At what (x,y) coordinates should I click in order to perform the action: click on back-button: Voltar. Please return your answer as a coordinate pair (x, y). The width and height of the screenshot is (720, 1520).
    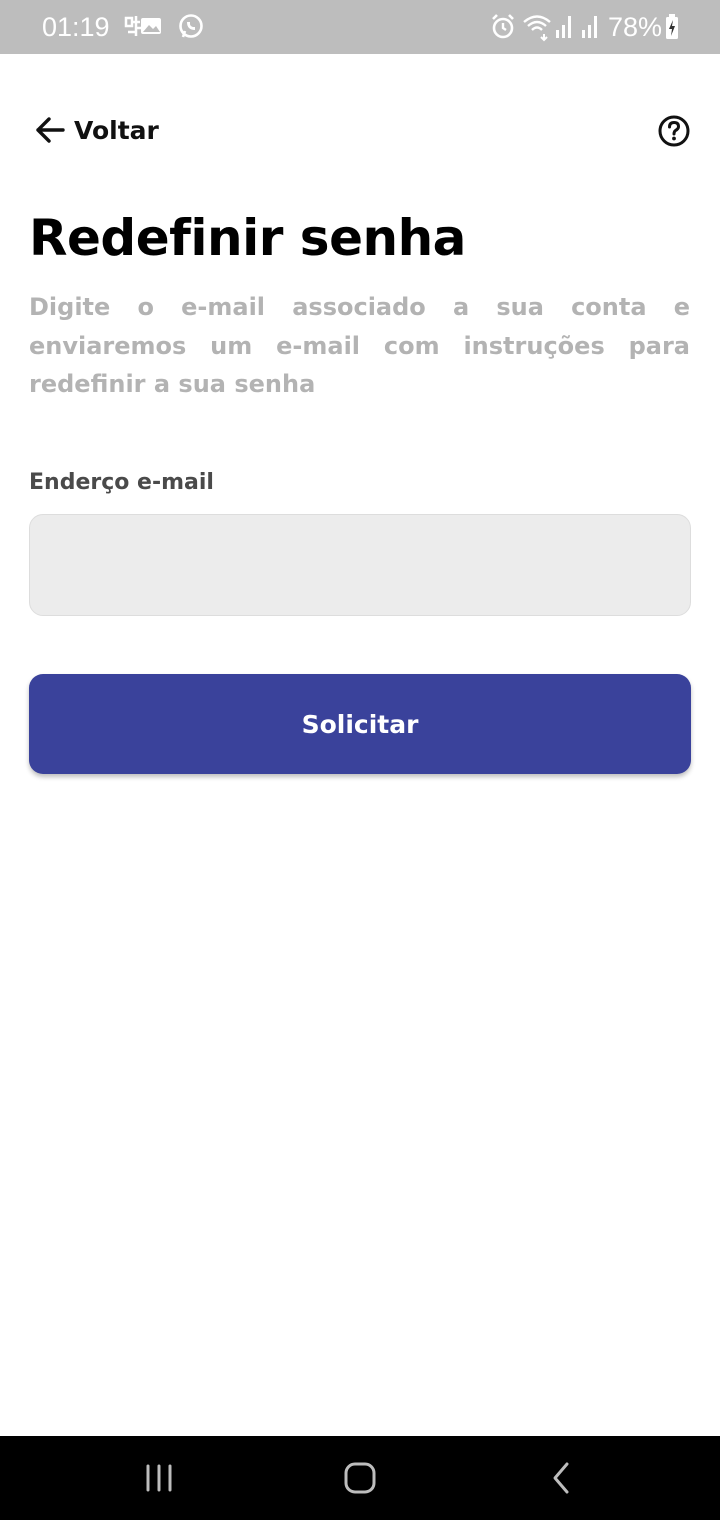
    Looking at the image, I should click on (94, 130).